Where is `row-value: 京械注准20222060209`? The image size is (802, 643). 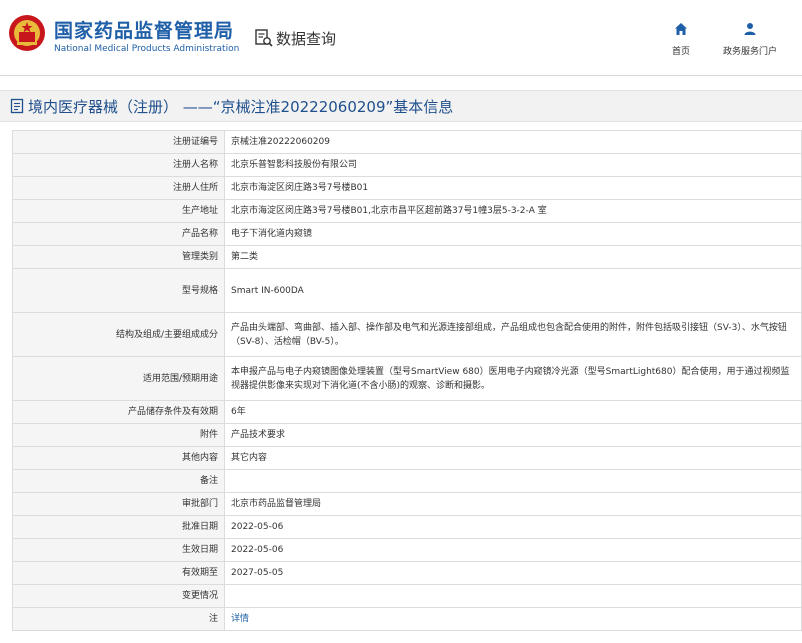
row-value: 京械注准20222060209 is located at coordinates (513, 142).